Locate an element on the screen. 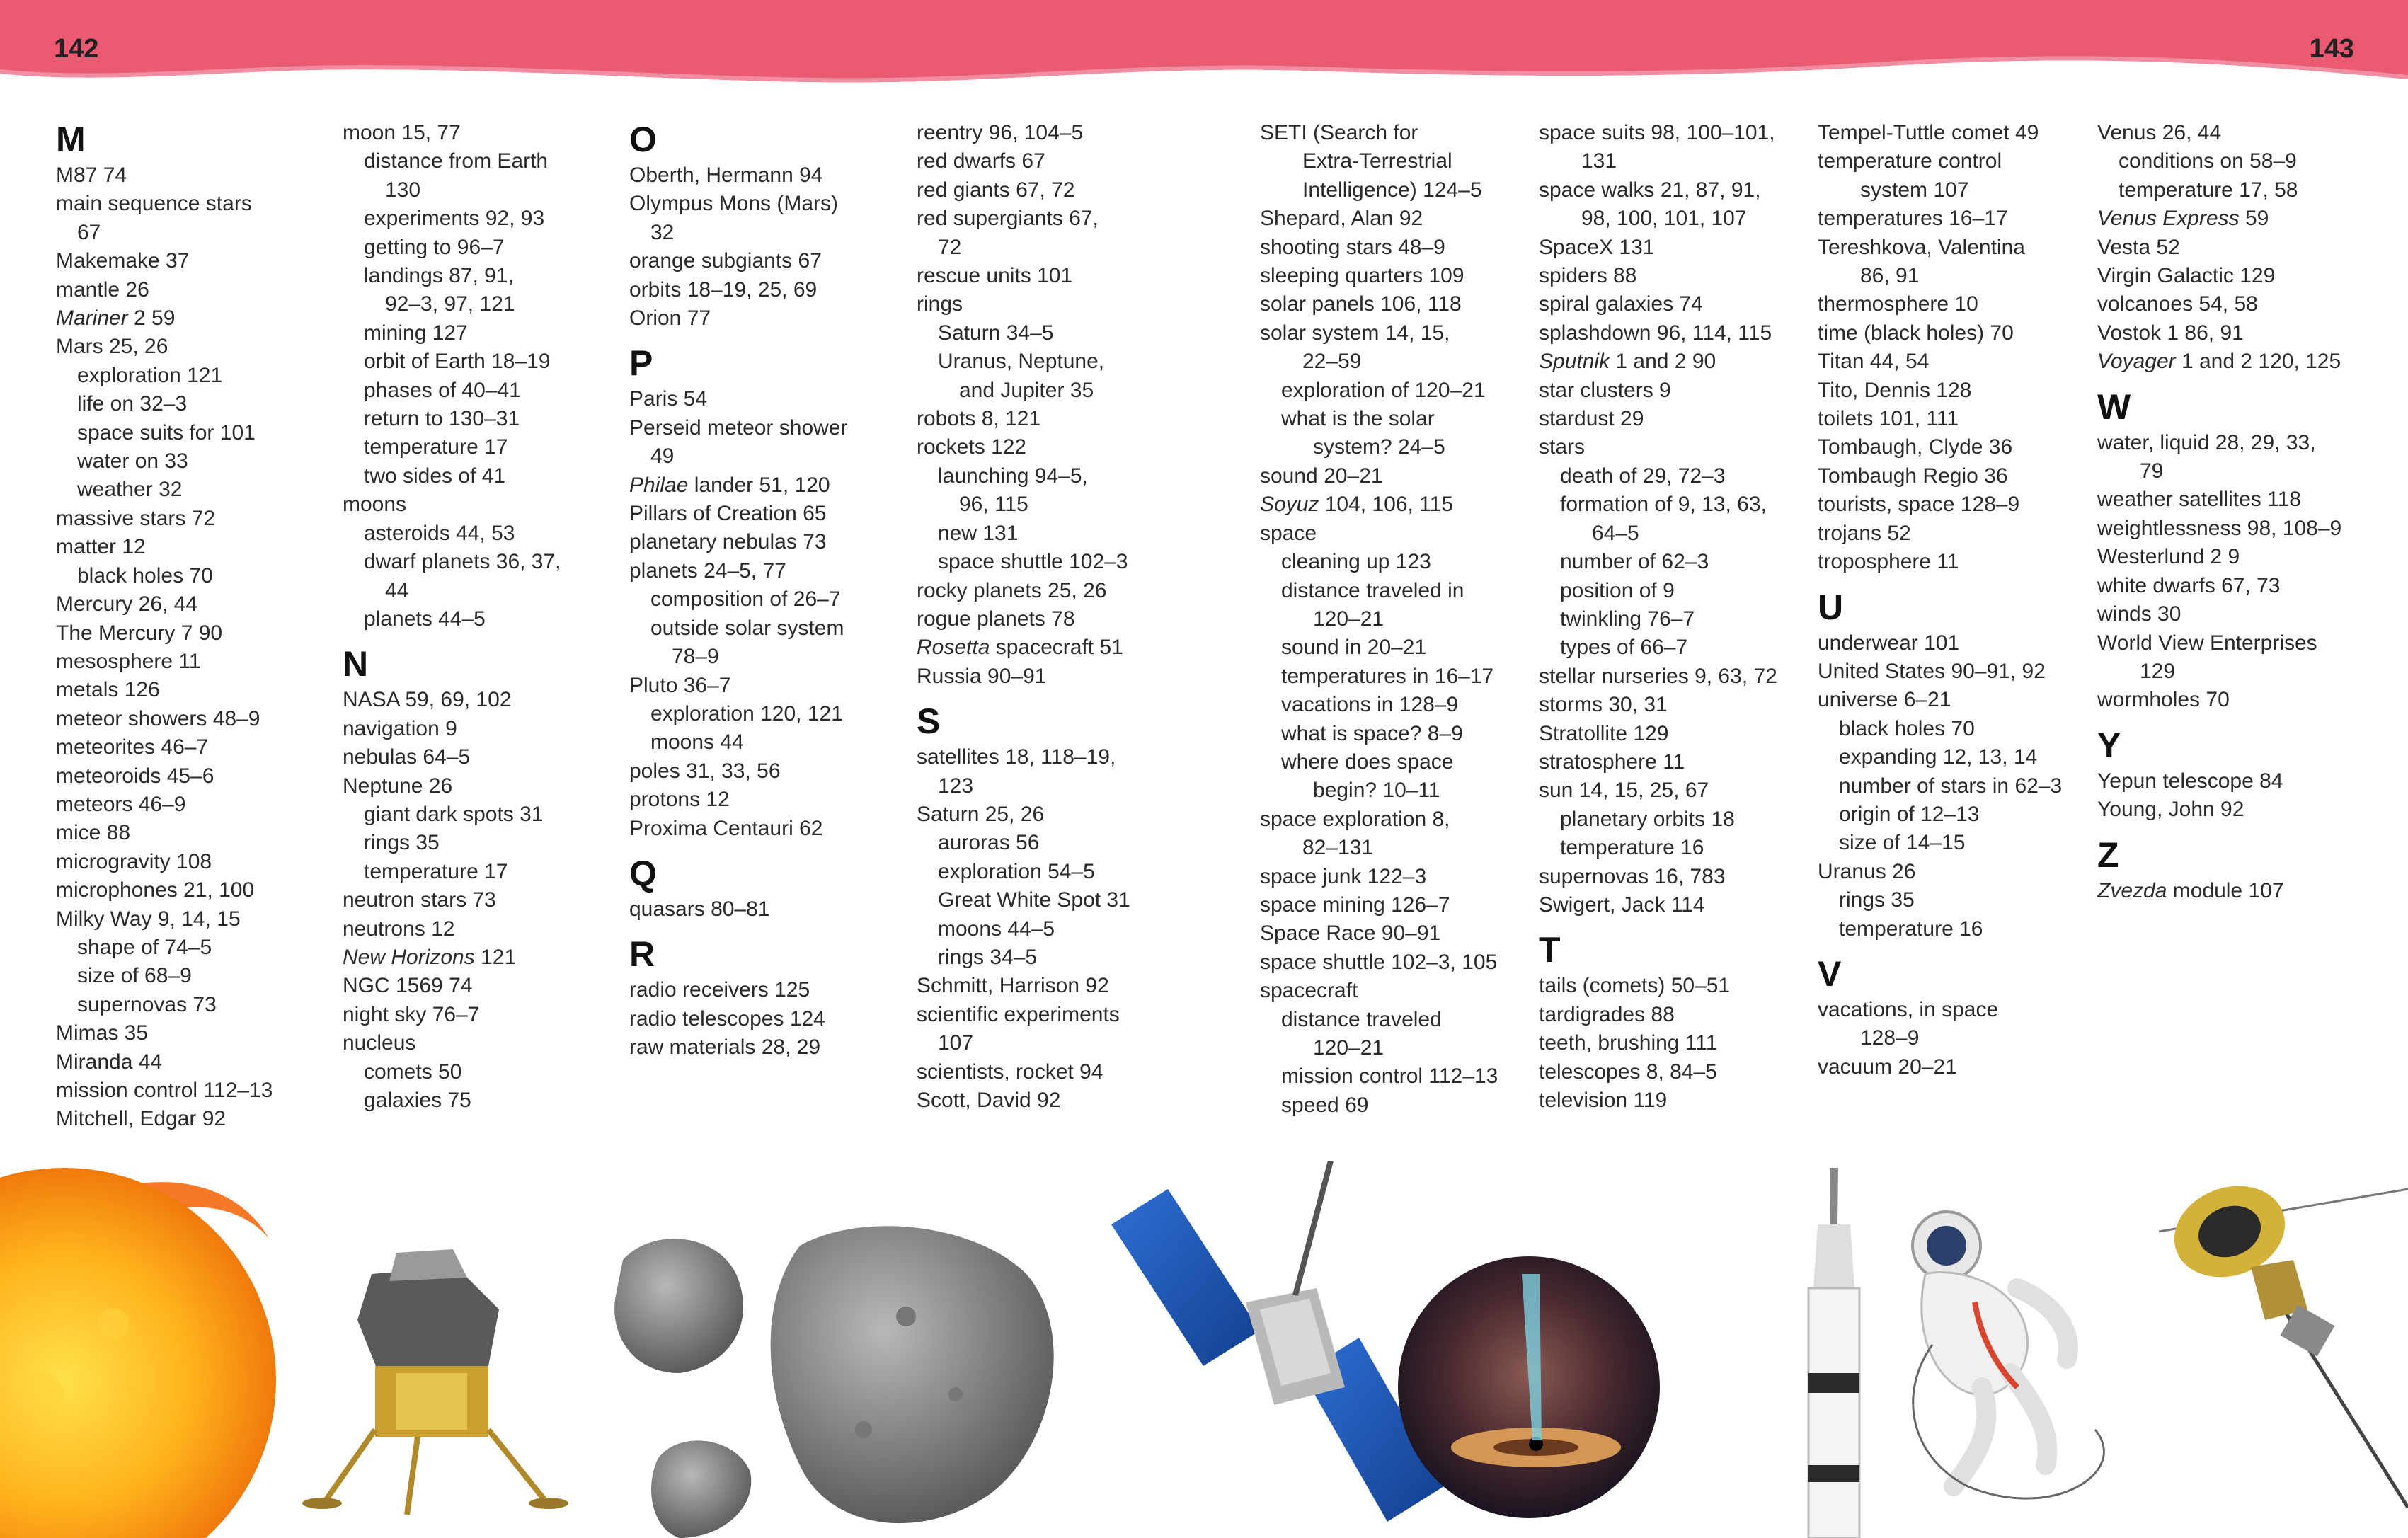 The height and width of the screenshot is (1538, 2408). space-probe-icon is located at coordinates (2283, 1347).